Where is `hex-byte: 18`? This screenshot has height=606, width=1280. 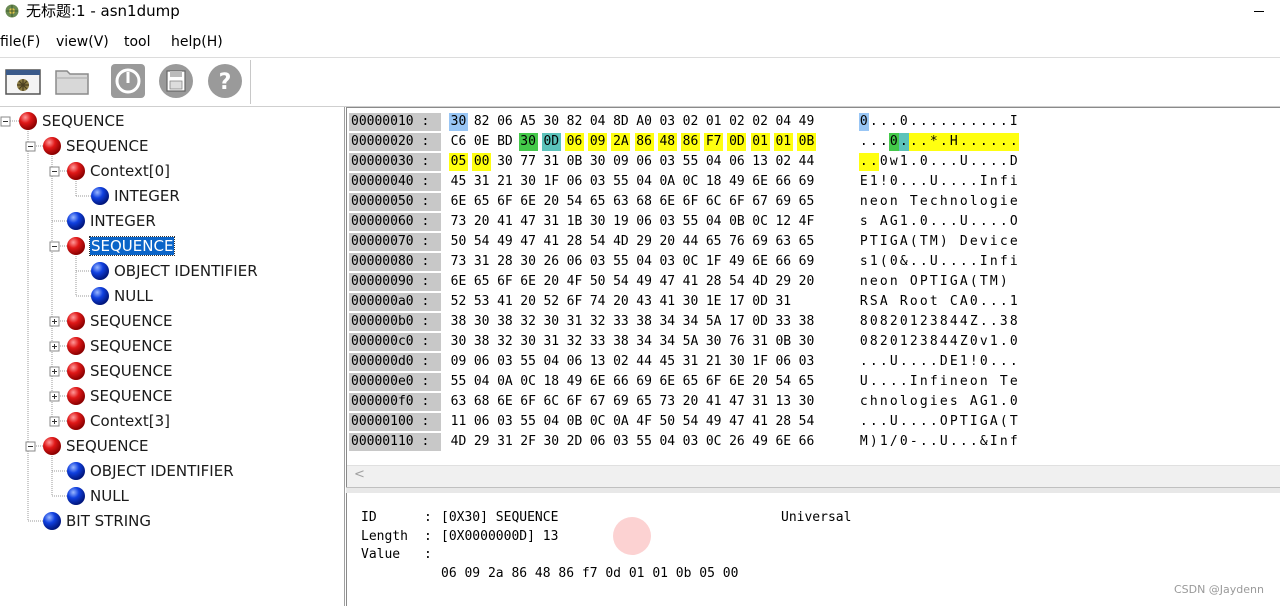 hex-byte: 18 is located at coordinates (551, 382).